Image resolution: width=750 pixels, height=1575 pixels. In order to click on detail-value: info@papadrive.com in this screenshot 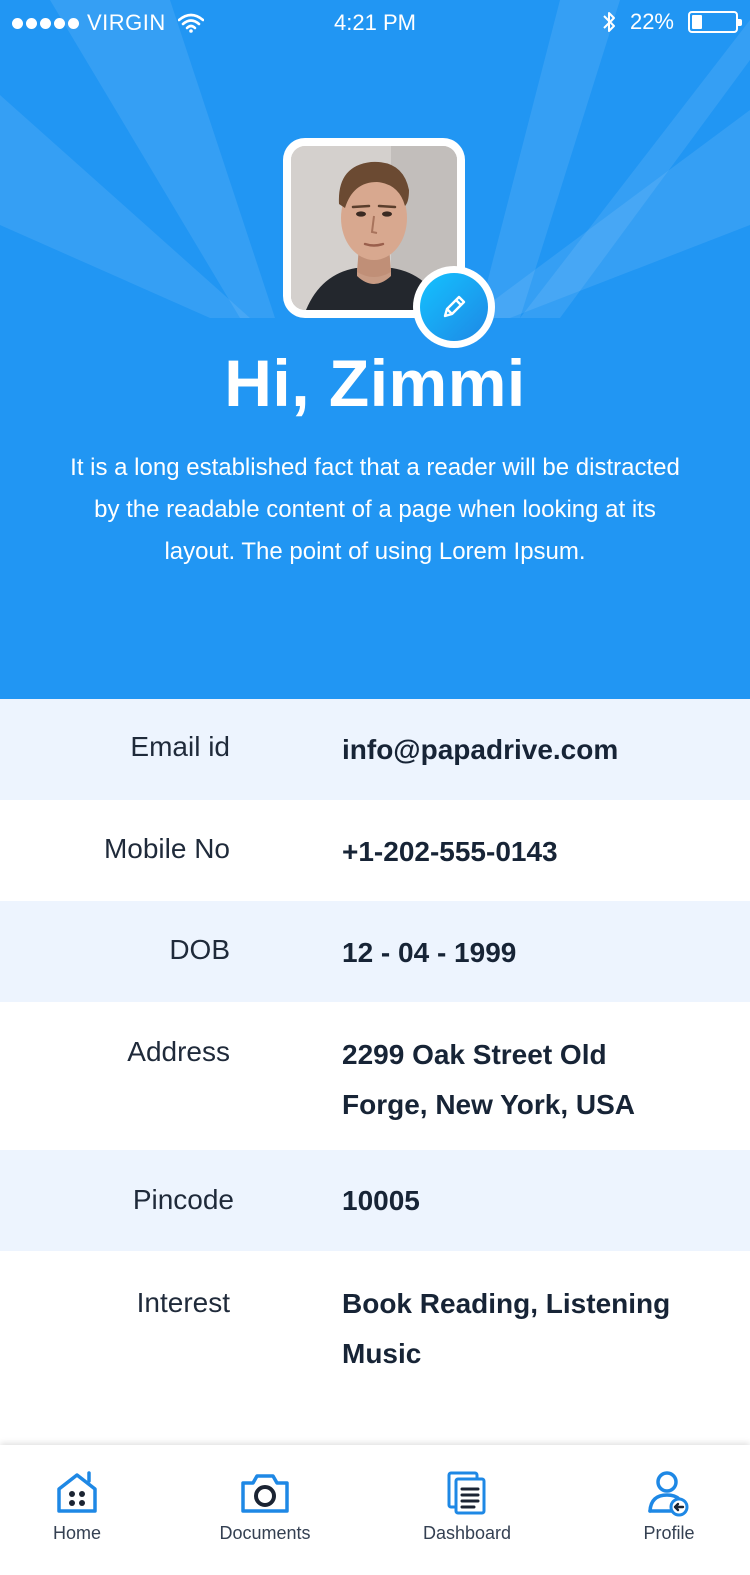, I will do `click(480, 749)`.